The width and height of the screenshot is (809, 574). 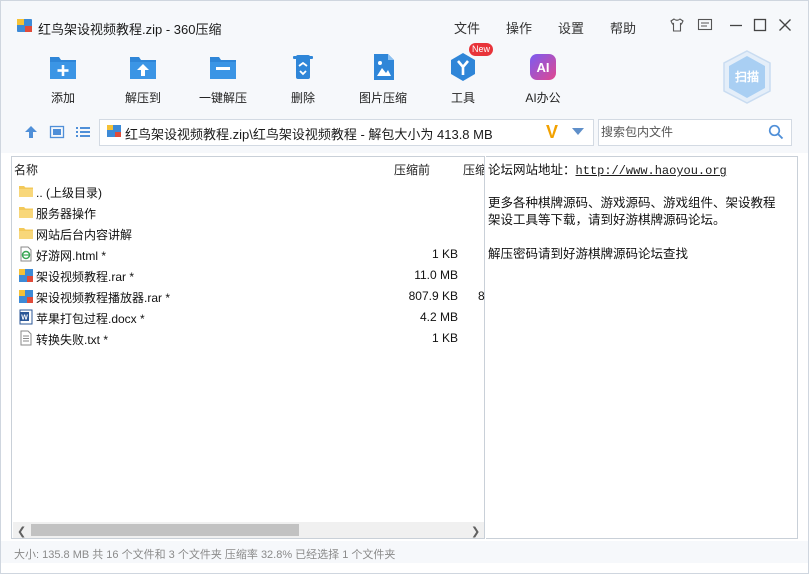 I want to click on file-name: 好游网.html *, so click(x=71, y=256).